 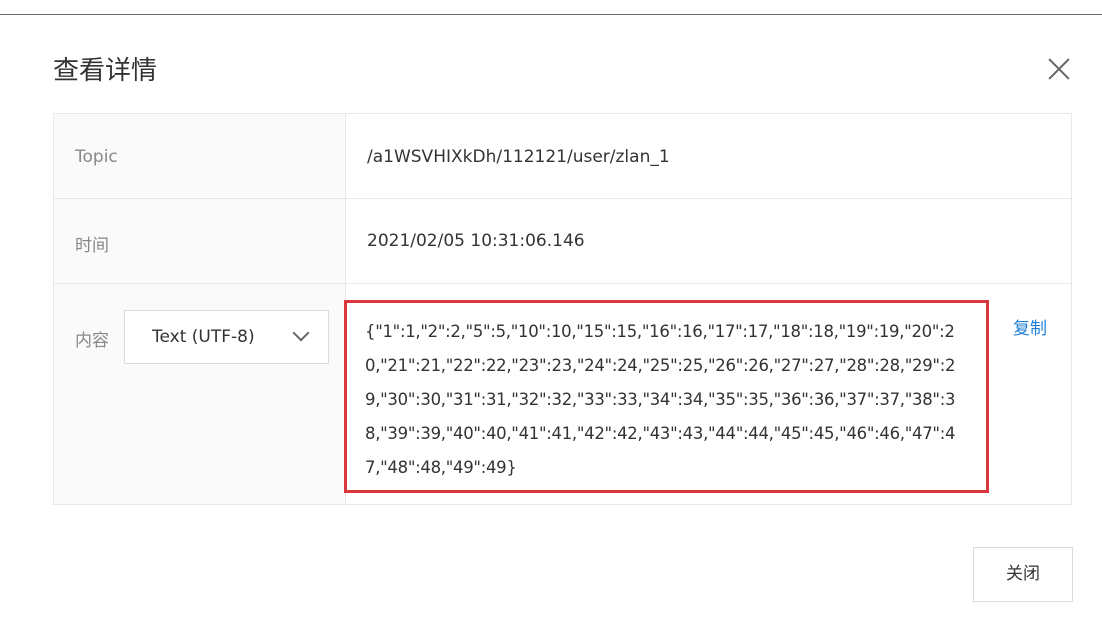 What do you see at coordinates (301, 333) in the screenshot?
I see `chevron-down-icon` at bounding box center [301, 333].